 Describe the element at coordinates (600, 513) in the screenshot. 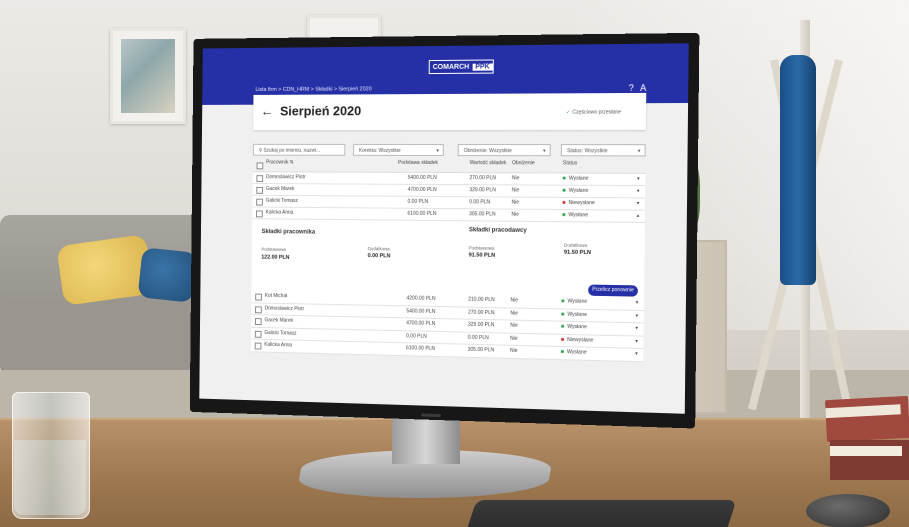

I see `keyboard` at that location.